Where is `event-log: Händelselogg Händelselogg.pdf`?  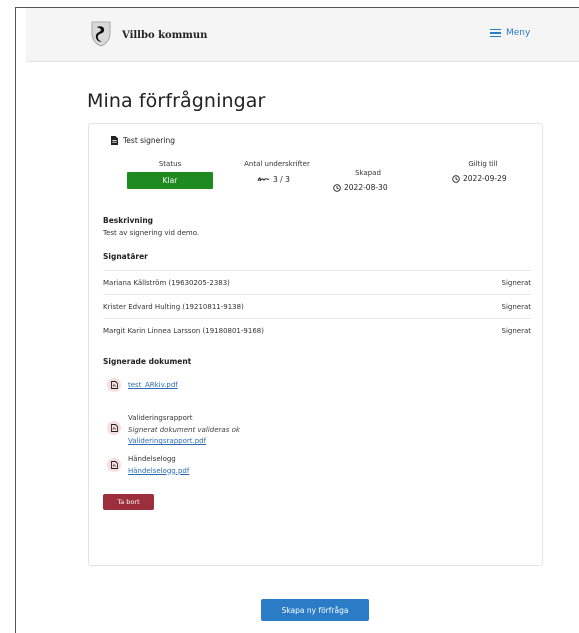 event-log: Händelselogg Händelselogg.pdf is located at coordinates (148, 465).